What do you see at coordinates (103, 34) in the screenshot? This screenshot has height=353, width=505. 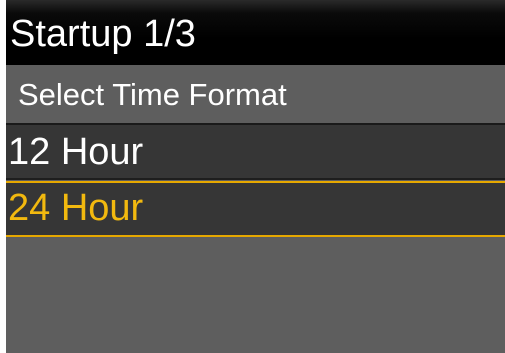 I see `page-title: Startup 1/3` at bounding box center [103, 34].